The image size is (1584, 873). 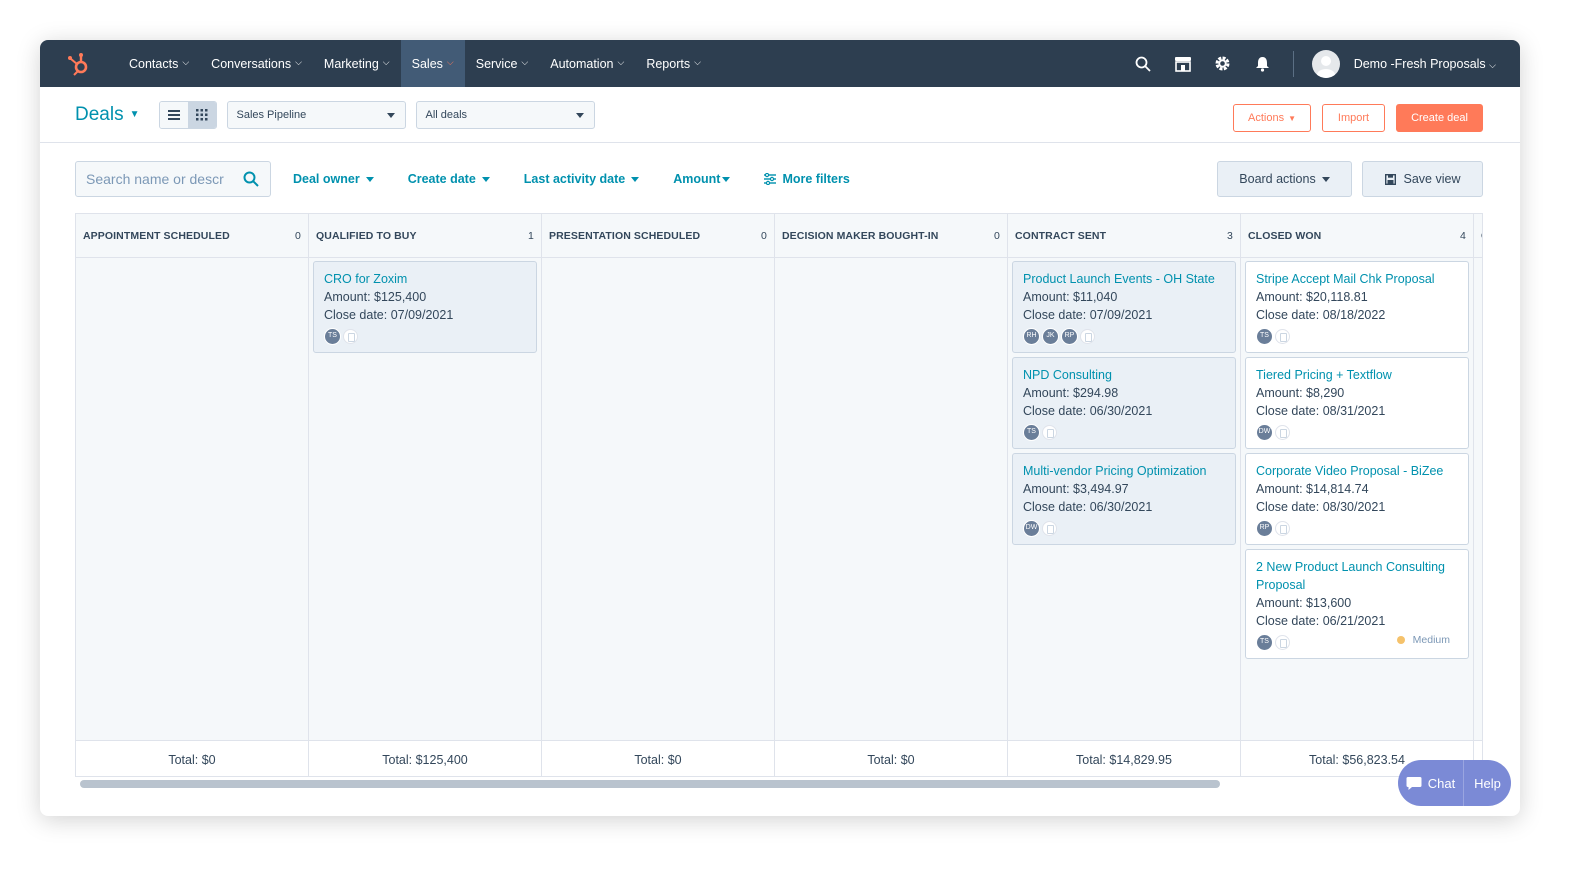 I want to click on deal-owner-filter: Deal owner, so click(x=333, y=179).